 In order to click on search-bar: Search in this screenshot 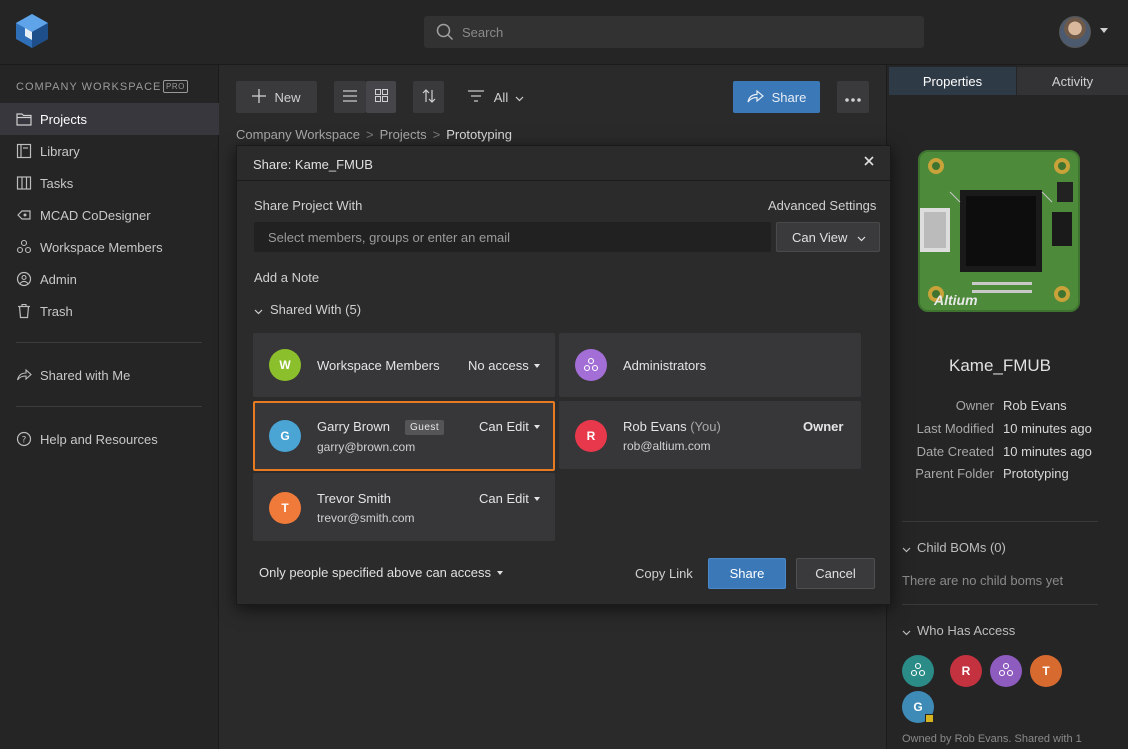, I will do `click(674, 32)`.